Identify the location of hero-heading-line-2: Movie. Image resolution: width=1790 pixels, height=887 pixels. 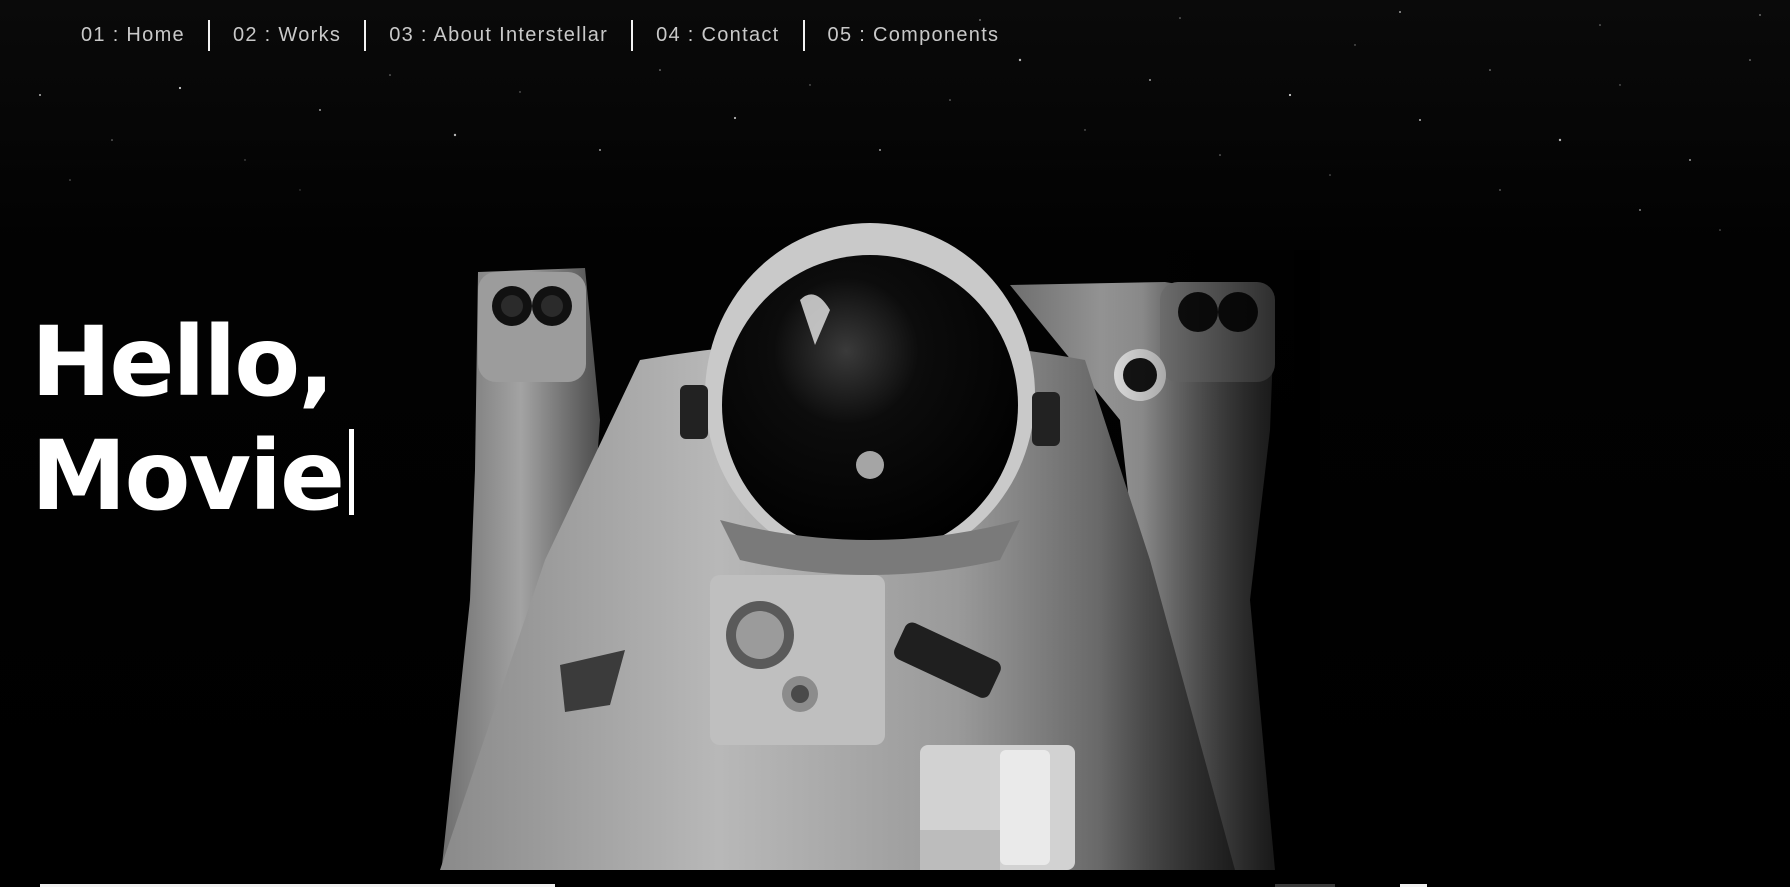
(193, 476).